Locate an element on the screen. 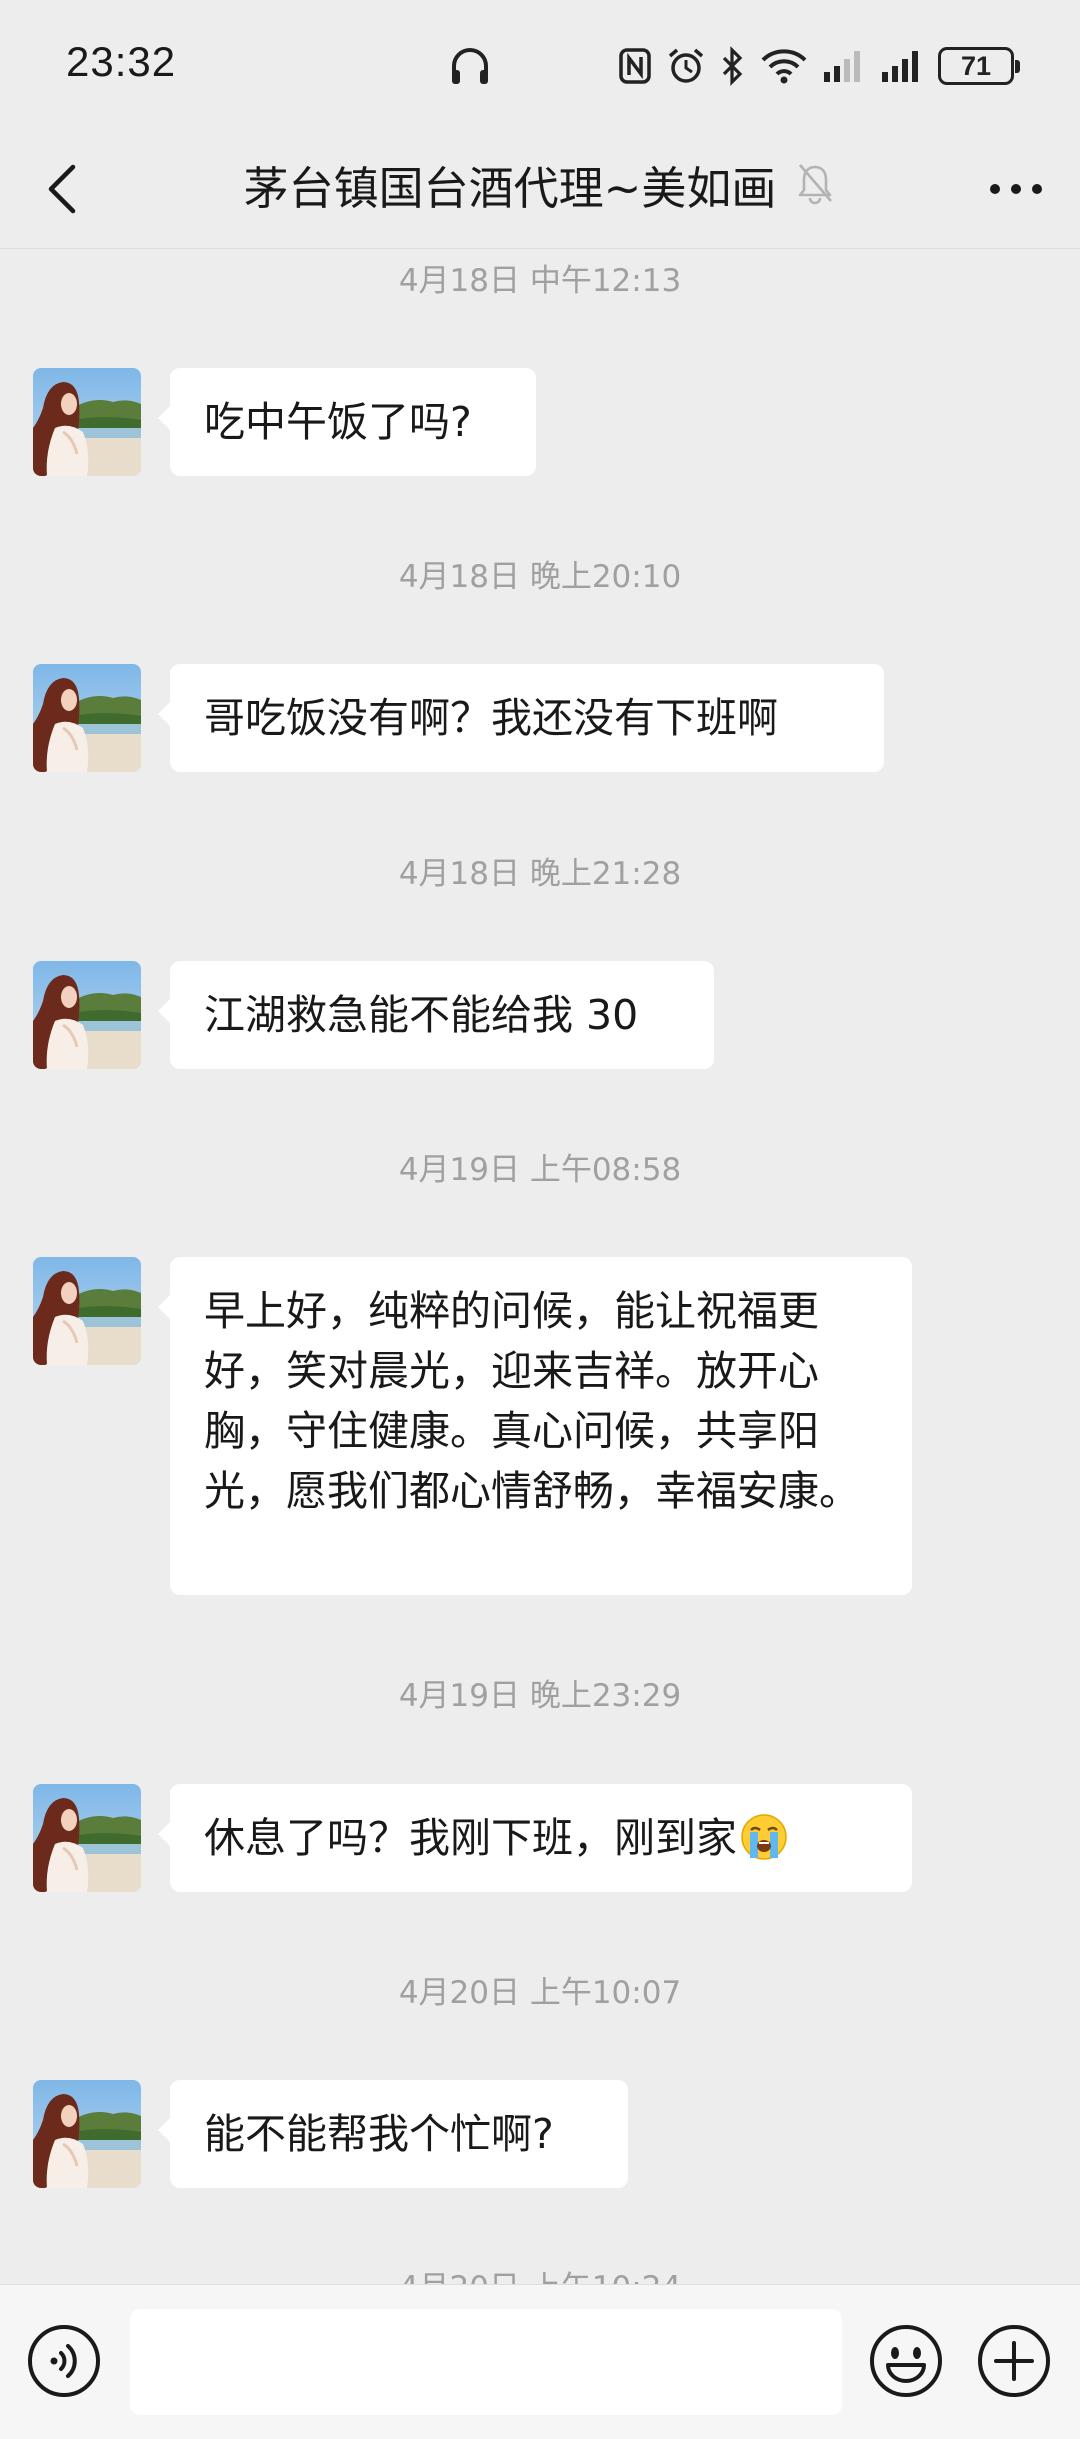  message-timestamp: 4月19日 上午08:58 is located at coordinates (540, 1170).